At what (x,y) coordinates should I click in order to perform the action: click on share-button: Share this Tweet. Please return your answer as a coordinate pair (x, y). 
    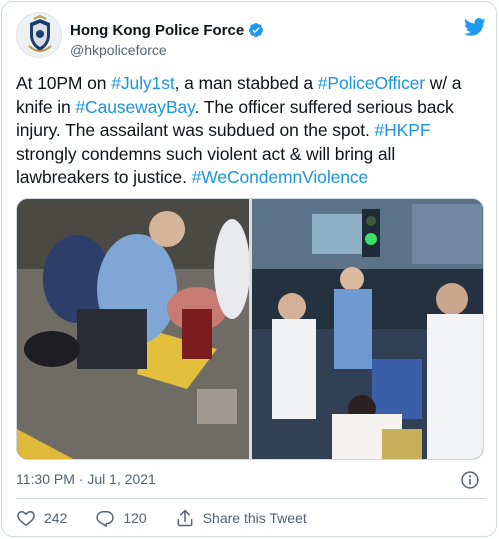
    Looking at the image, I should click on (241, 518).